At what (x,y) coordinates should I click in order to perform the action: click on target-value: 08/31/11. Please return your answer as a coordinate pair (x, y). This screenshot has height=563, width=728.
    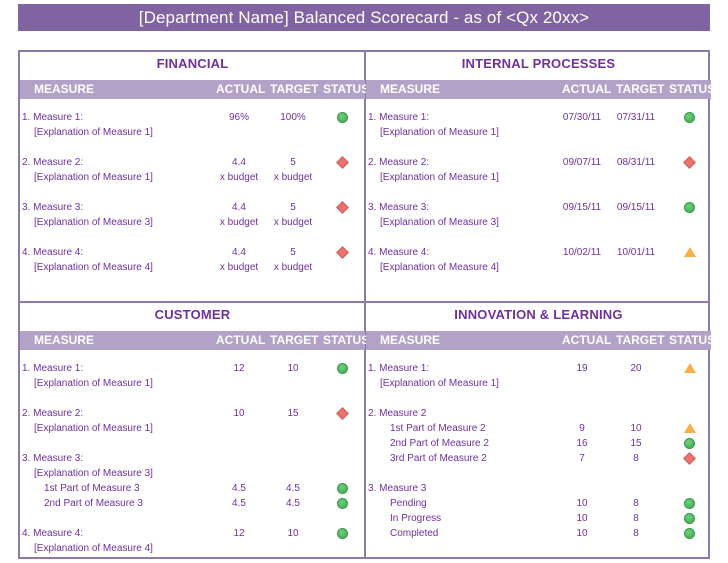
    Looking at the image, I should click on (636, 162).